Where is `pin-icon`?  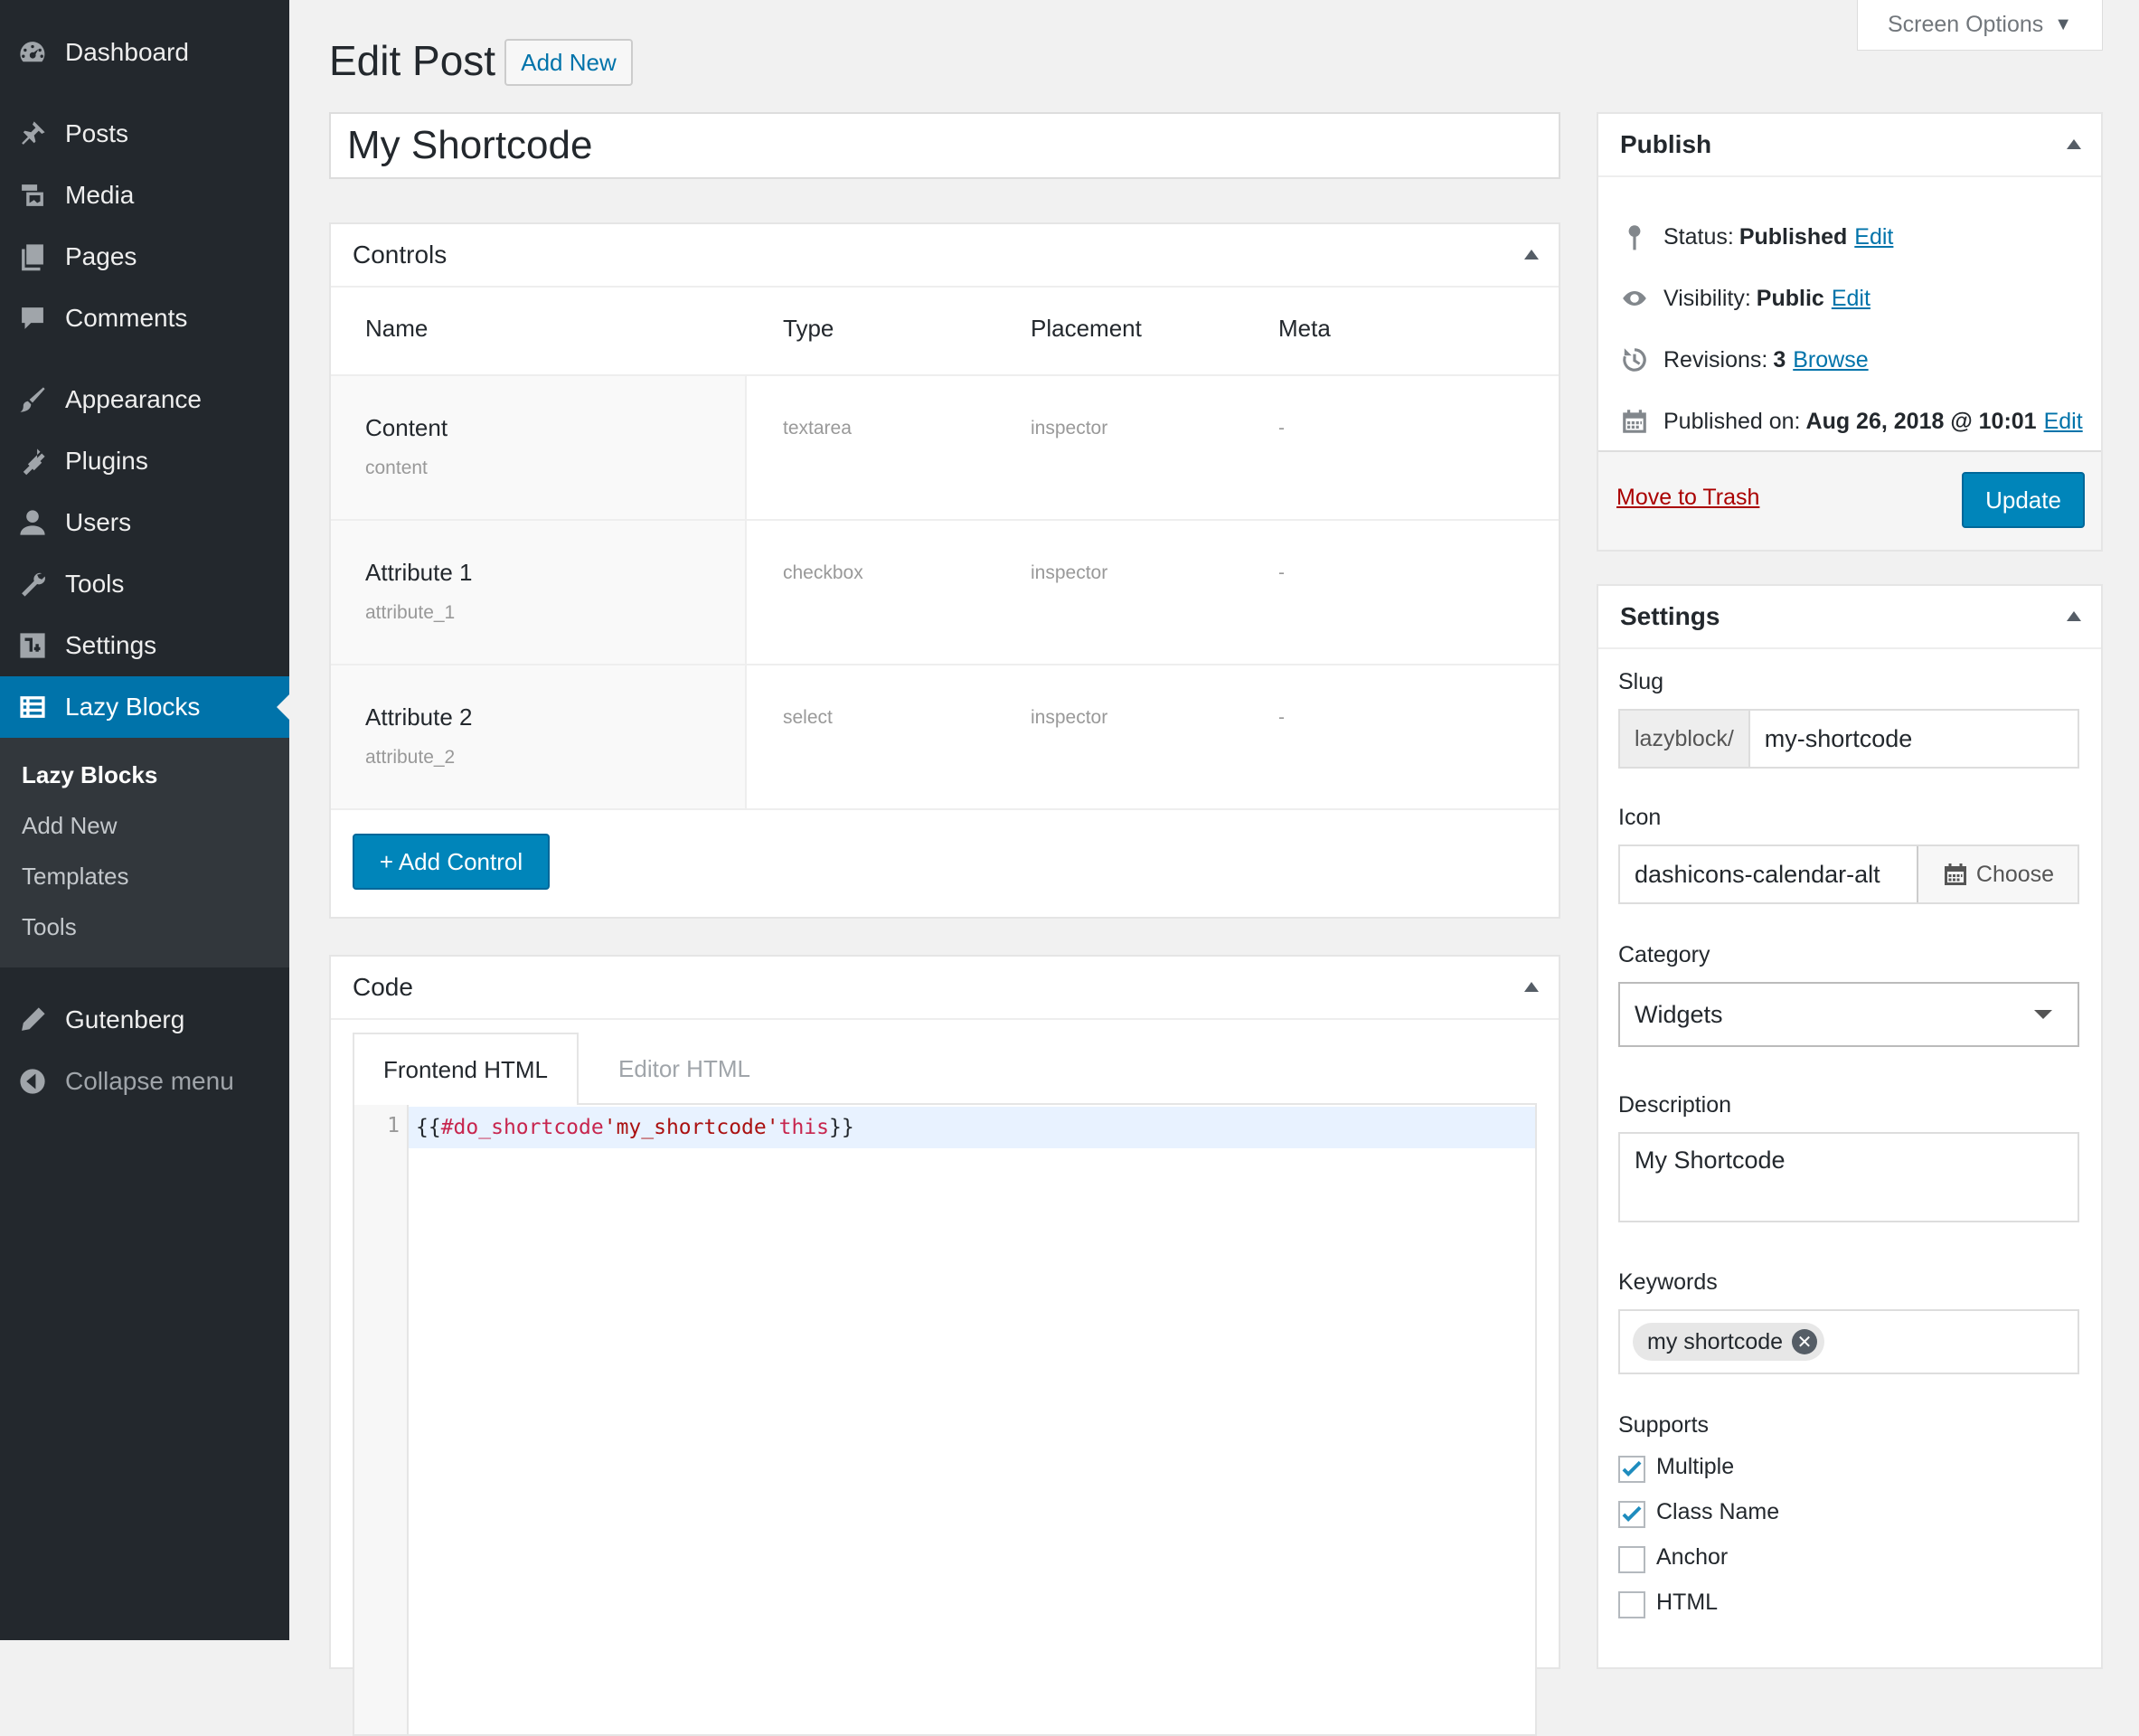
pin-icon is located at coordinates (1635, 237).